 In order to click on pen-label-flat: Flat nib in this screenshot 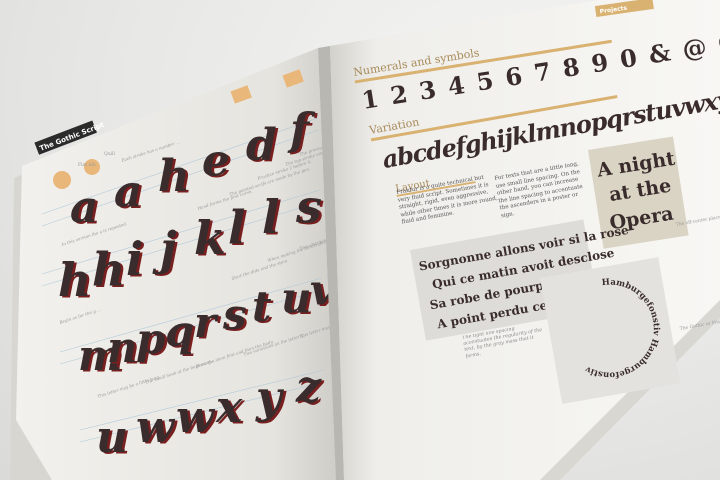, I will do `click(87, 165)`.